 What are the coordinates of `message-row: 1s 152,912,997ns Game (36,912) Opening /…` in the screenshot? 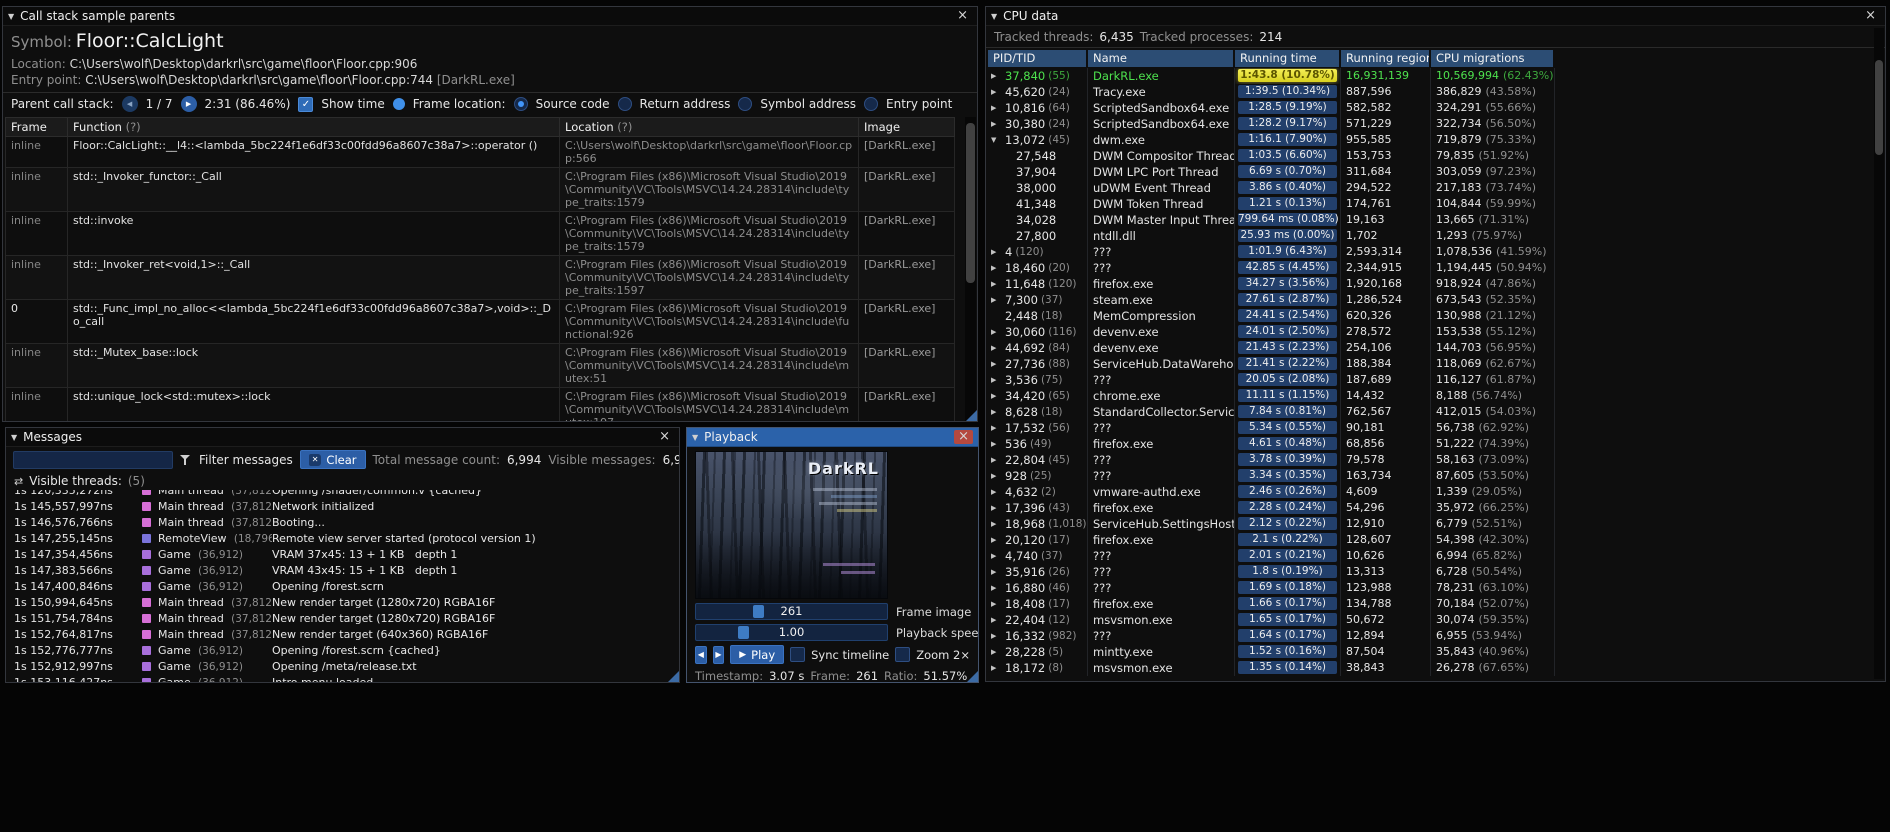 It's located at (346, 667).